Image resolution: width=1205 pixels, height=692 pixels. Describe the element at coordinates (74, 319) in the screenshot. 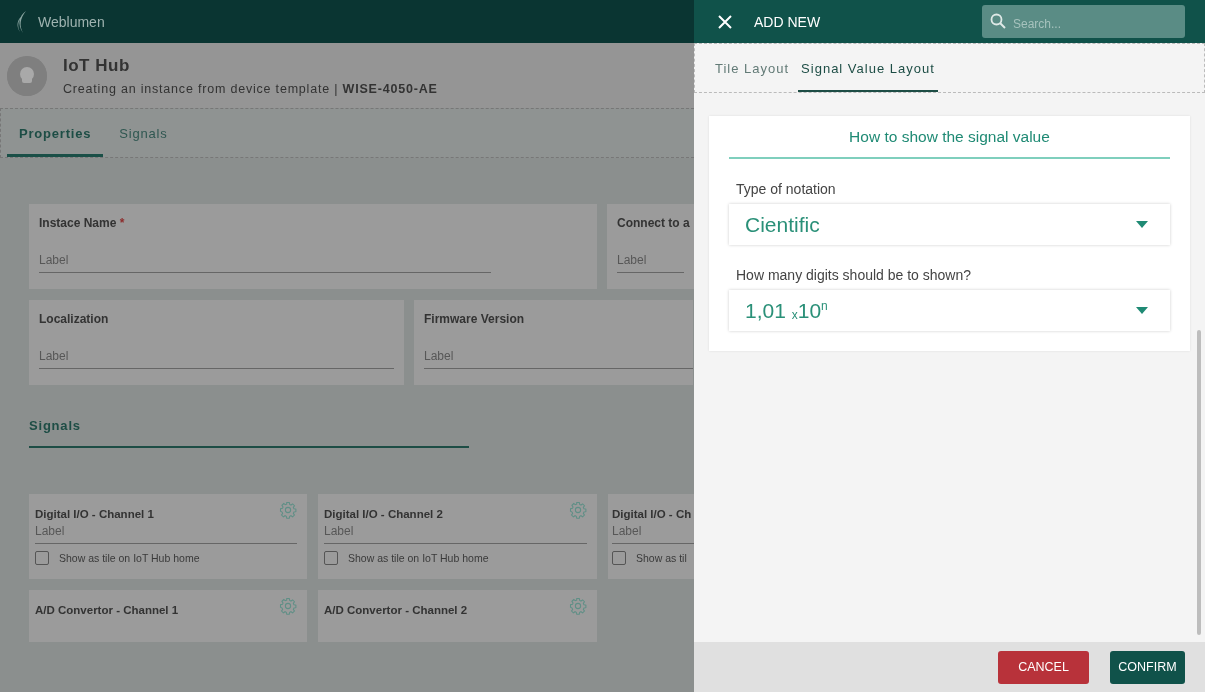

I see `field-label: Localization` at that location.